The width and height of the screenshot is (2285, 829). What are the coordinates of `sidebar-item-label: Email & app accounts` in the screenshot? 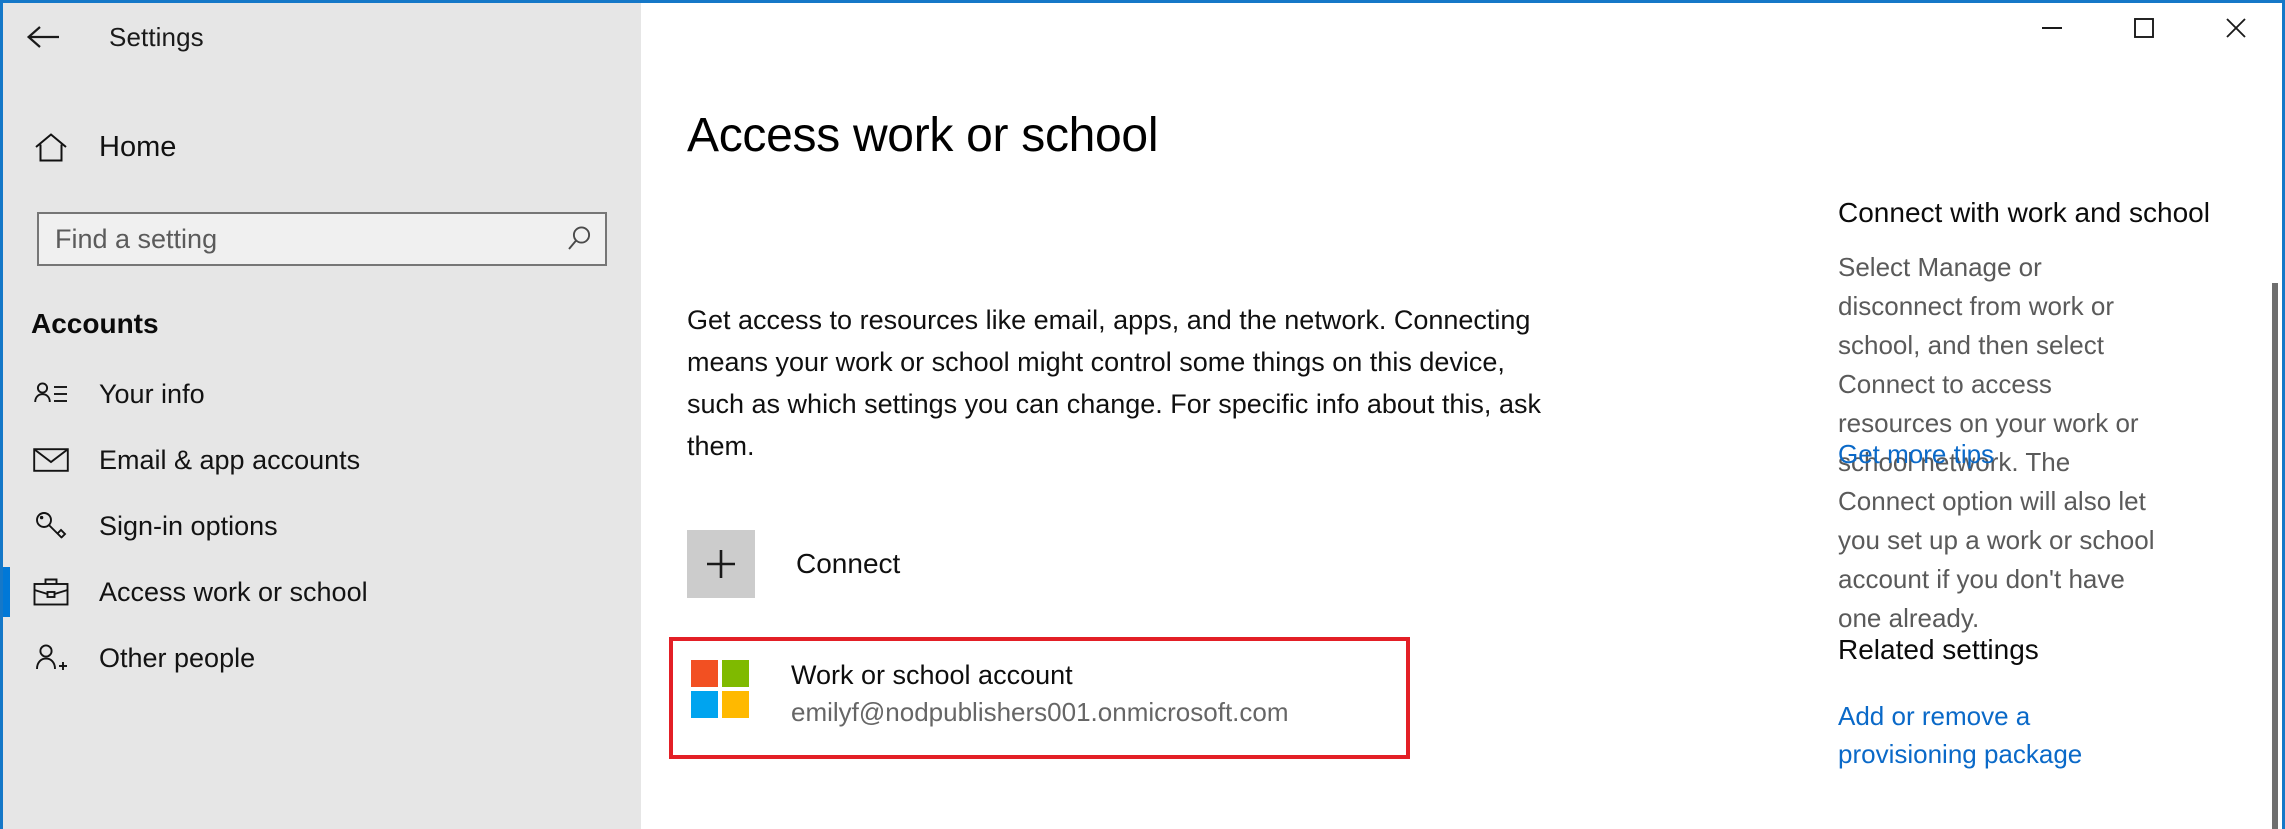 It's located at (230, 459).